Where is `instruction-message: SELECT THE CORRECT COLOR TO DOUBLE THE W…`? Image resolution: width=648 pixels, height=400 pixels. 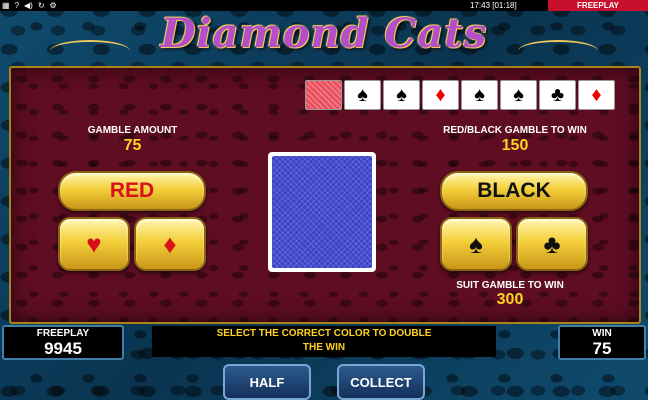
instruction-message: SELECT THE CORRECT COLOR TO DOUBLE THE W… is located at coordinates (324, 341).